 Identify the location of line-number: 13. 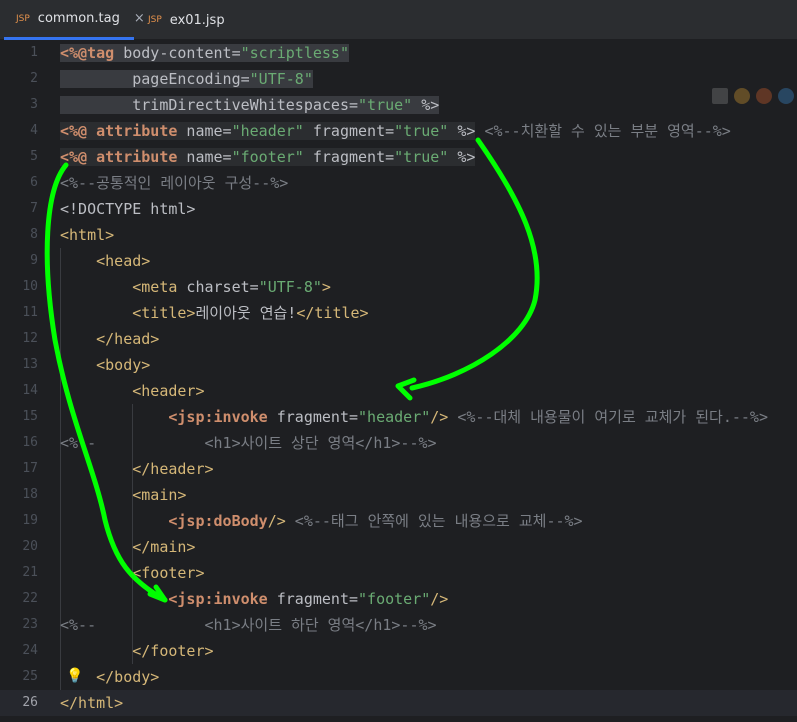
(30, 364).